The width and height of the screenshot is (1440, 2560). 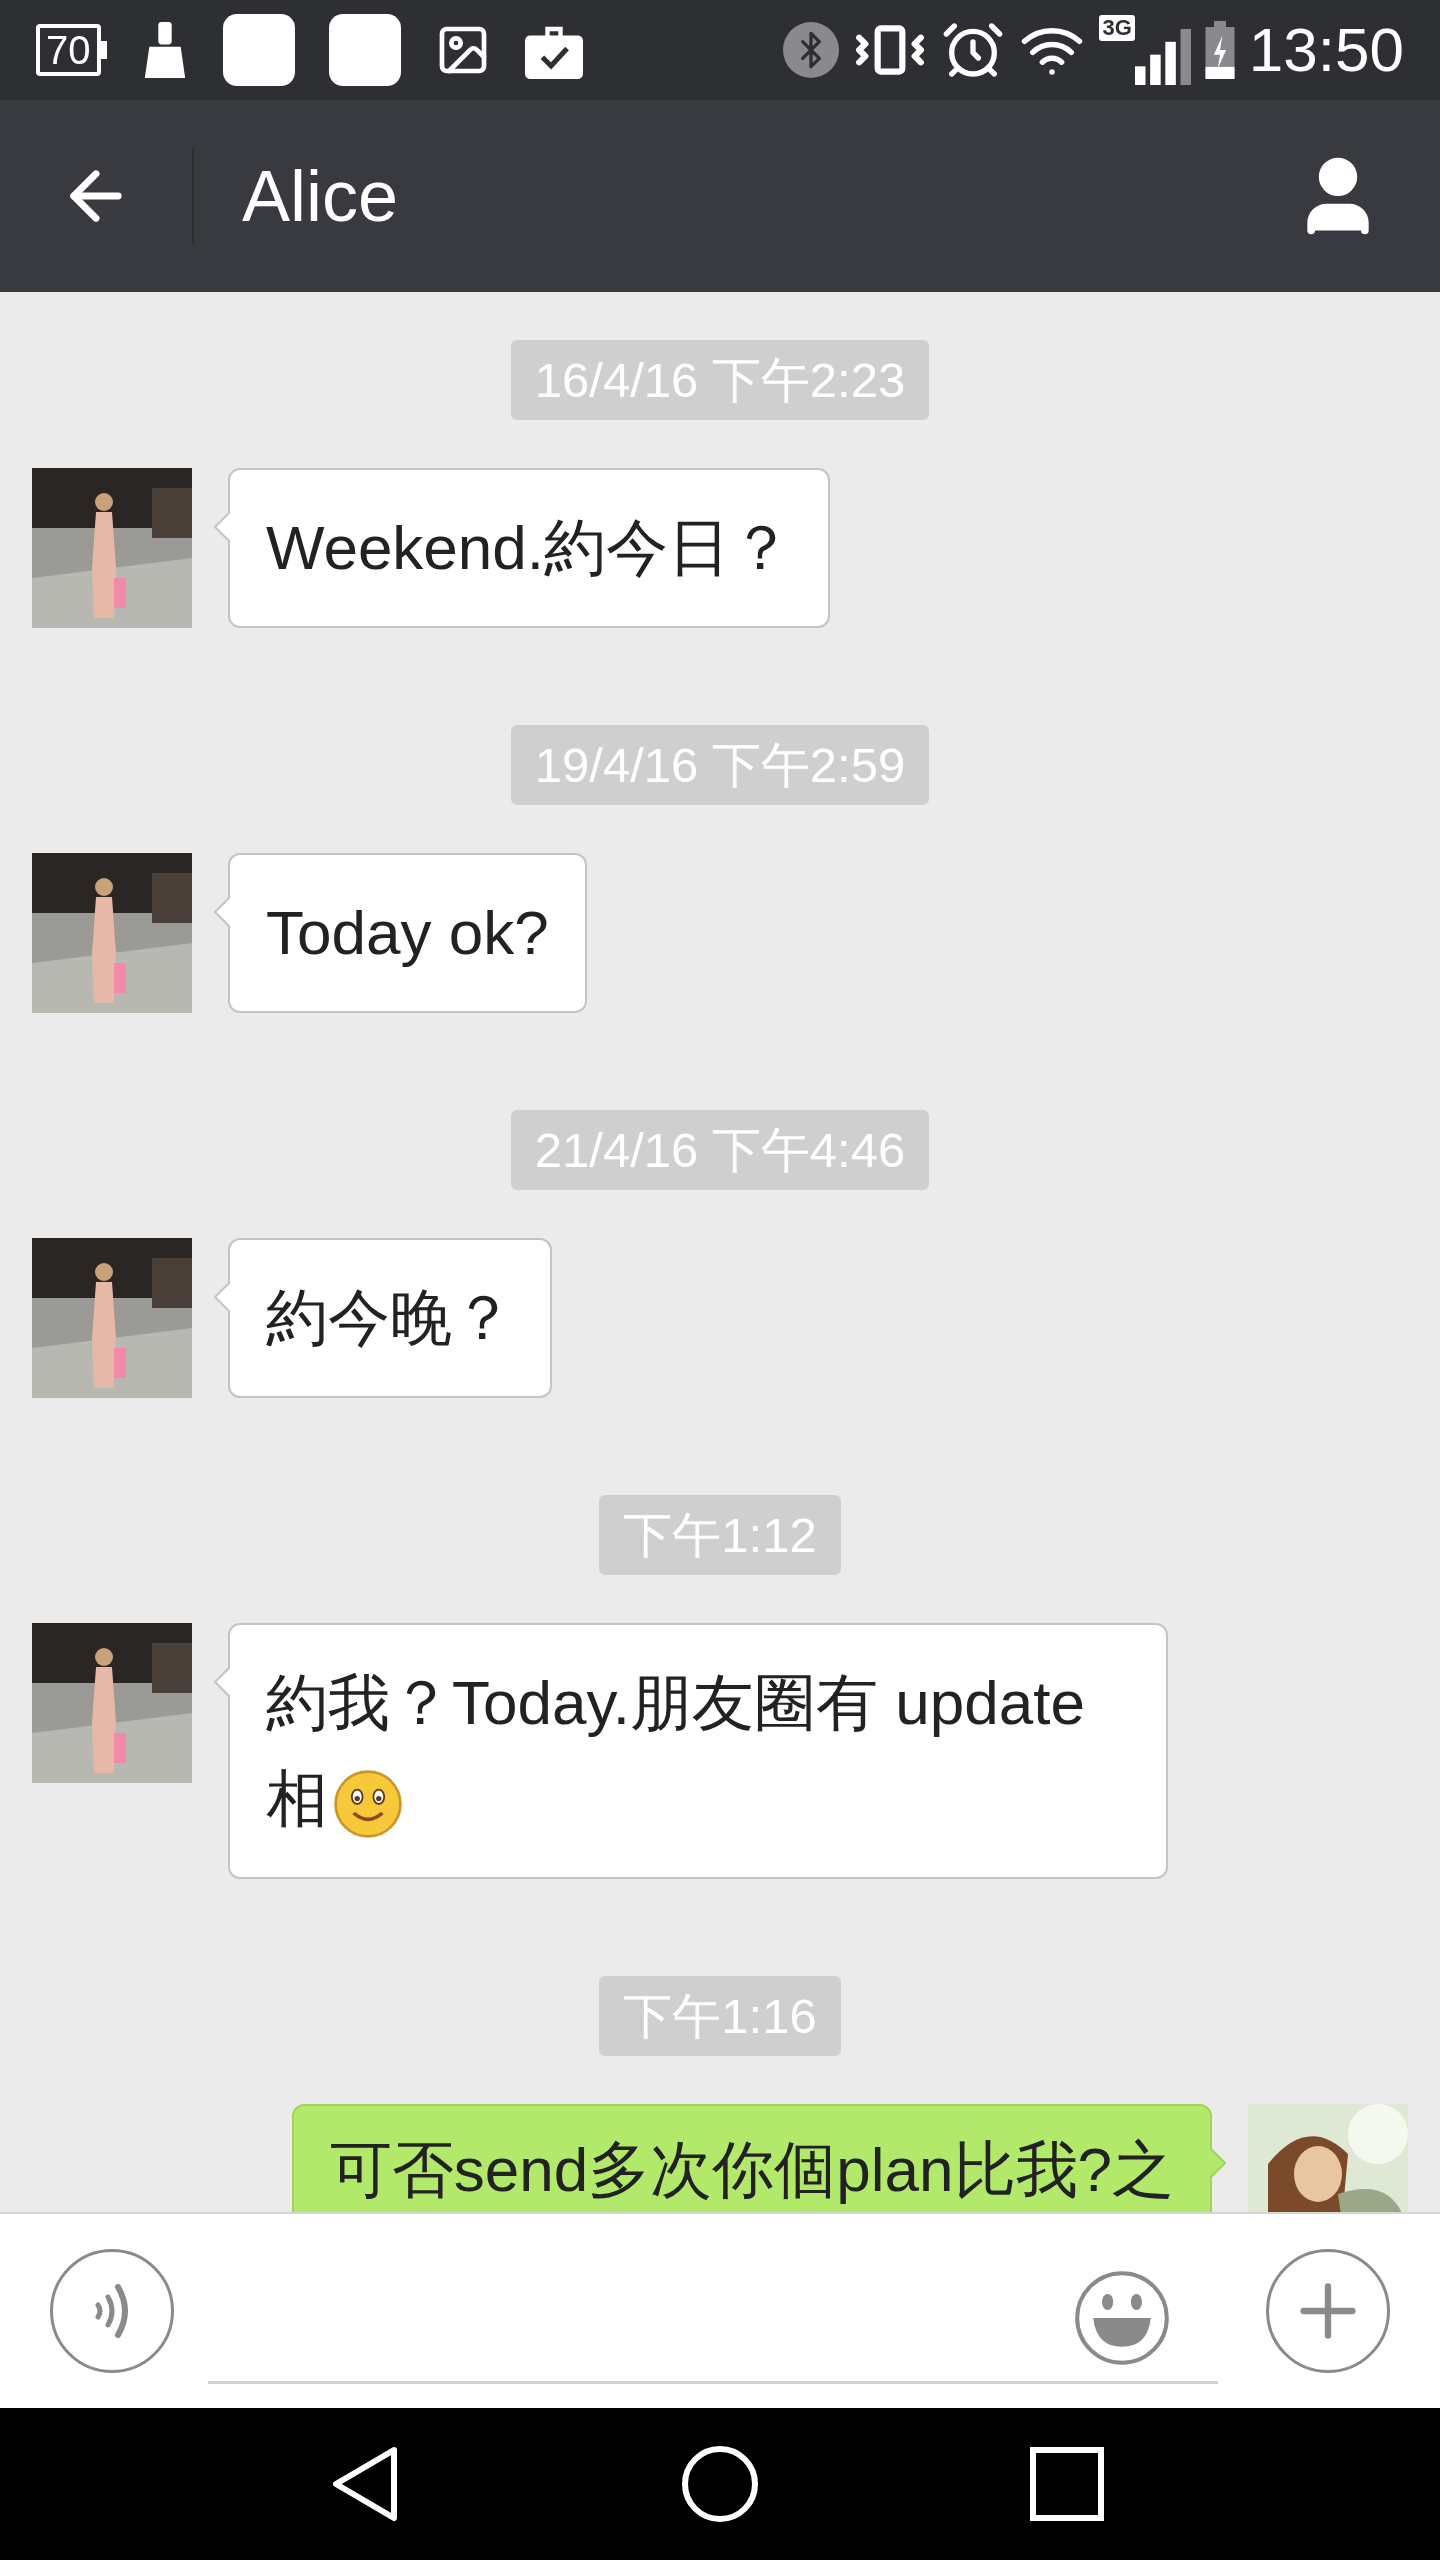 I want to click on message-text: Today ok?, so click(x=407, y=932).